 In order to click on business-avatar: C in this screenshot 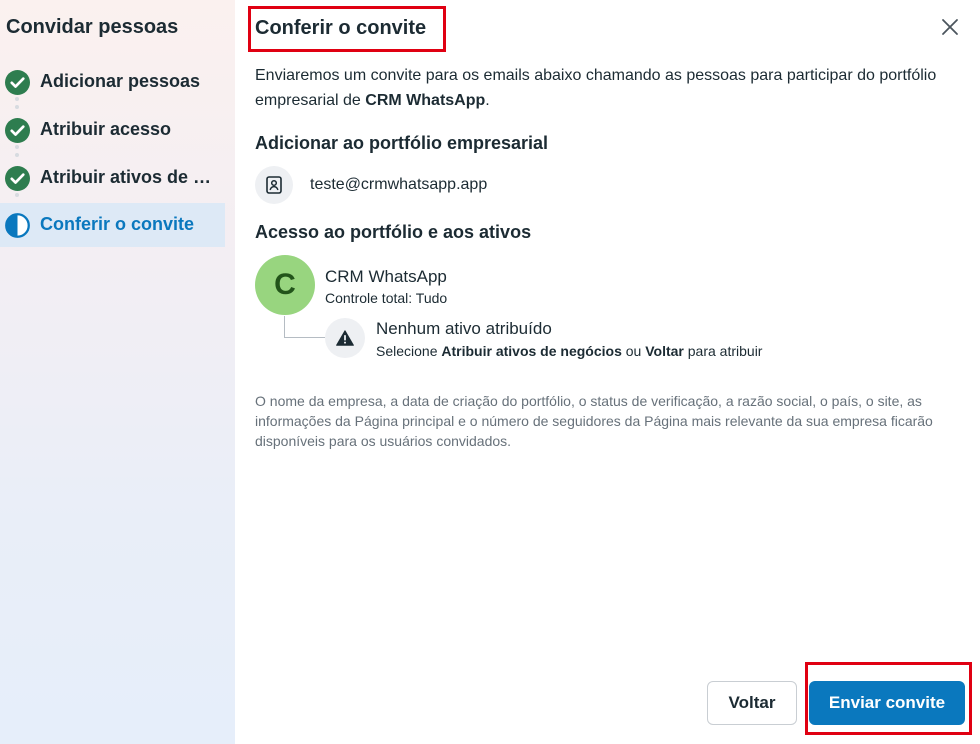, I will do `click(285, 285)`.